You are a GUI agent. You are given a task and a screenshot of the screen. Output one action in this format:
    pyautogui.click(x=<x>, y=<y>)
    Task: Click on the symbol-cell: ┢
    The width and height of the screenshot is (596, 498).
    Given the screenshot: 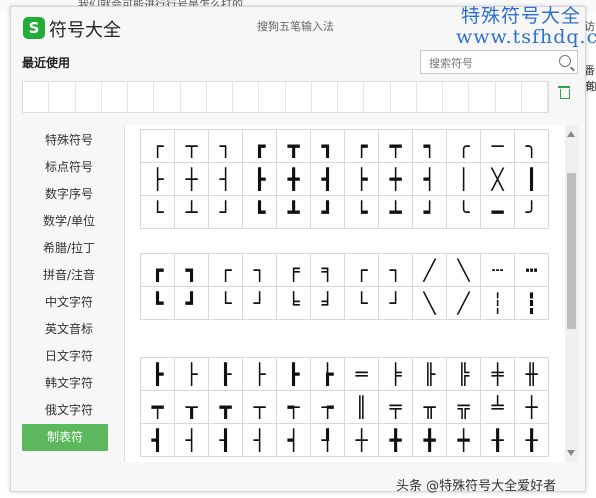 What is the action you would take?
    pyautogui.click(x=328, y=374)
    